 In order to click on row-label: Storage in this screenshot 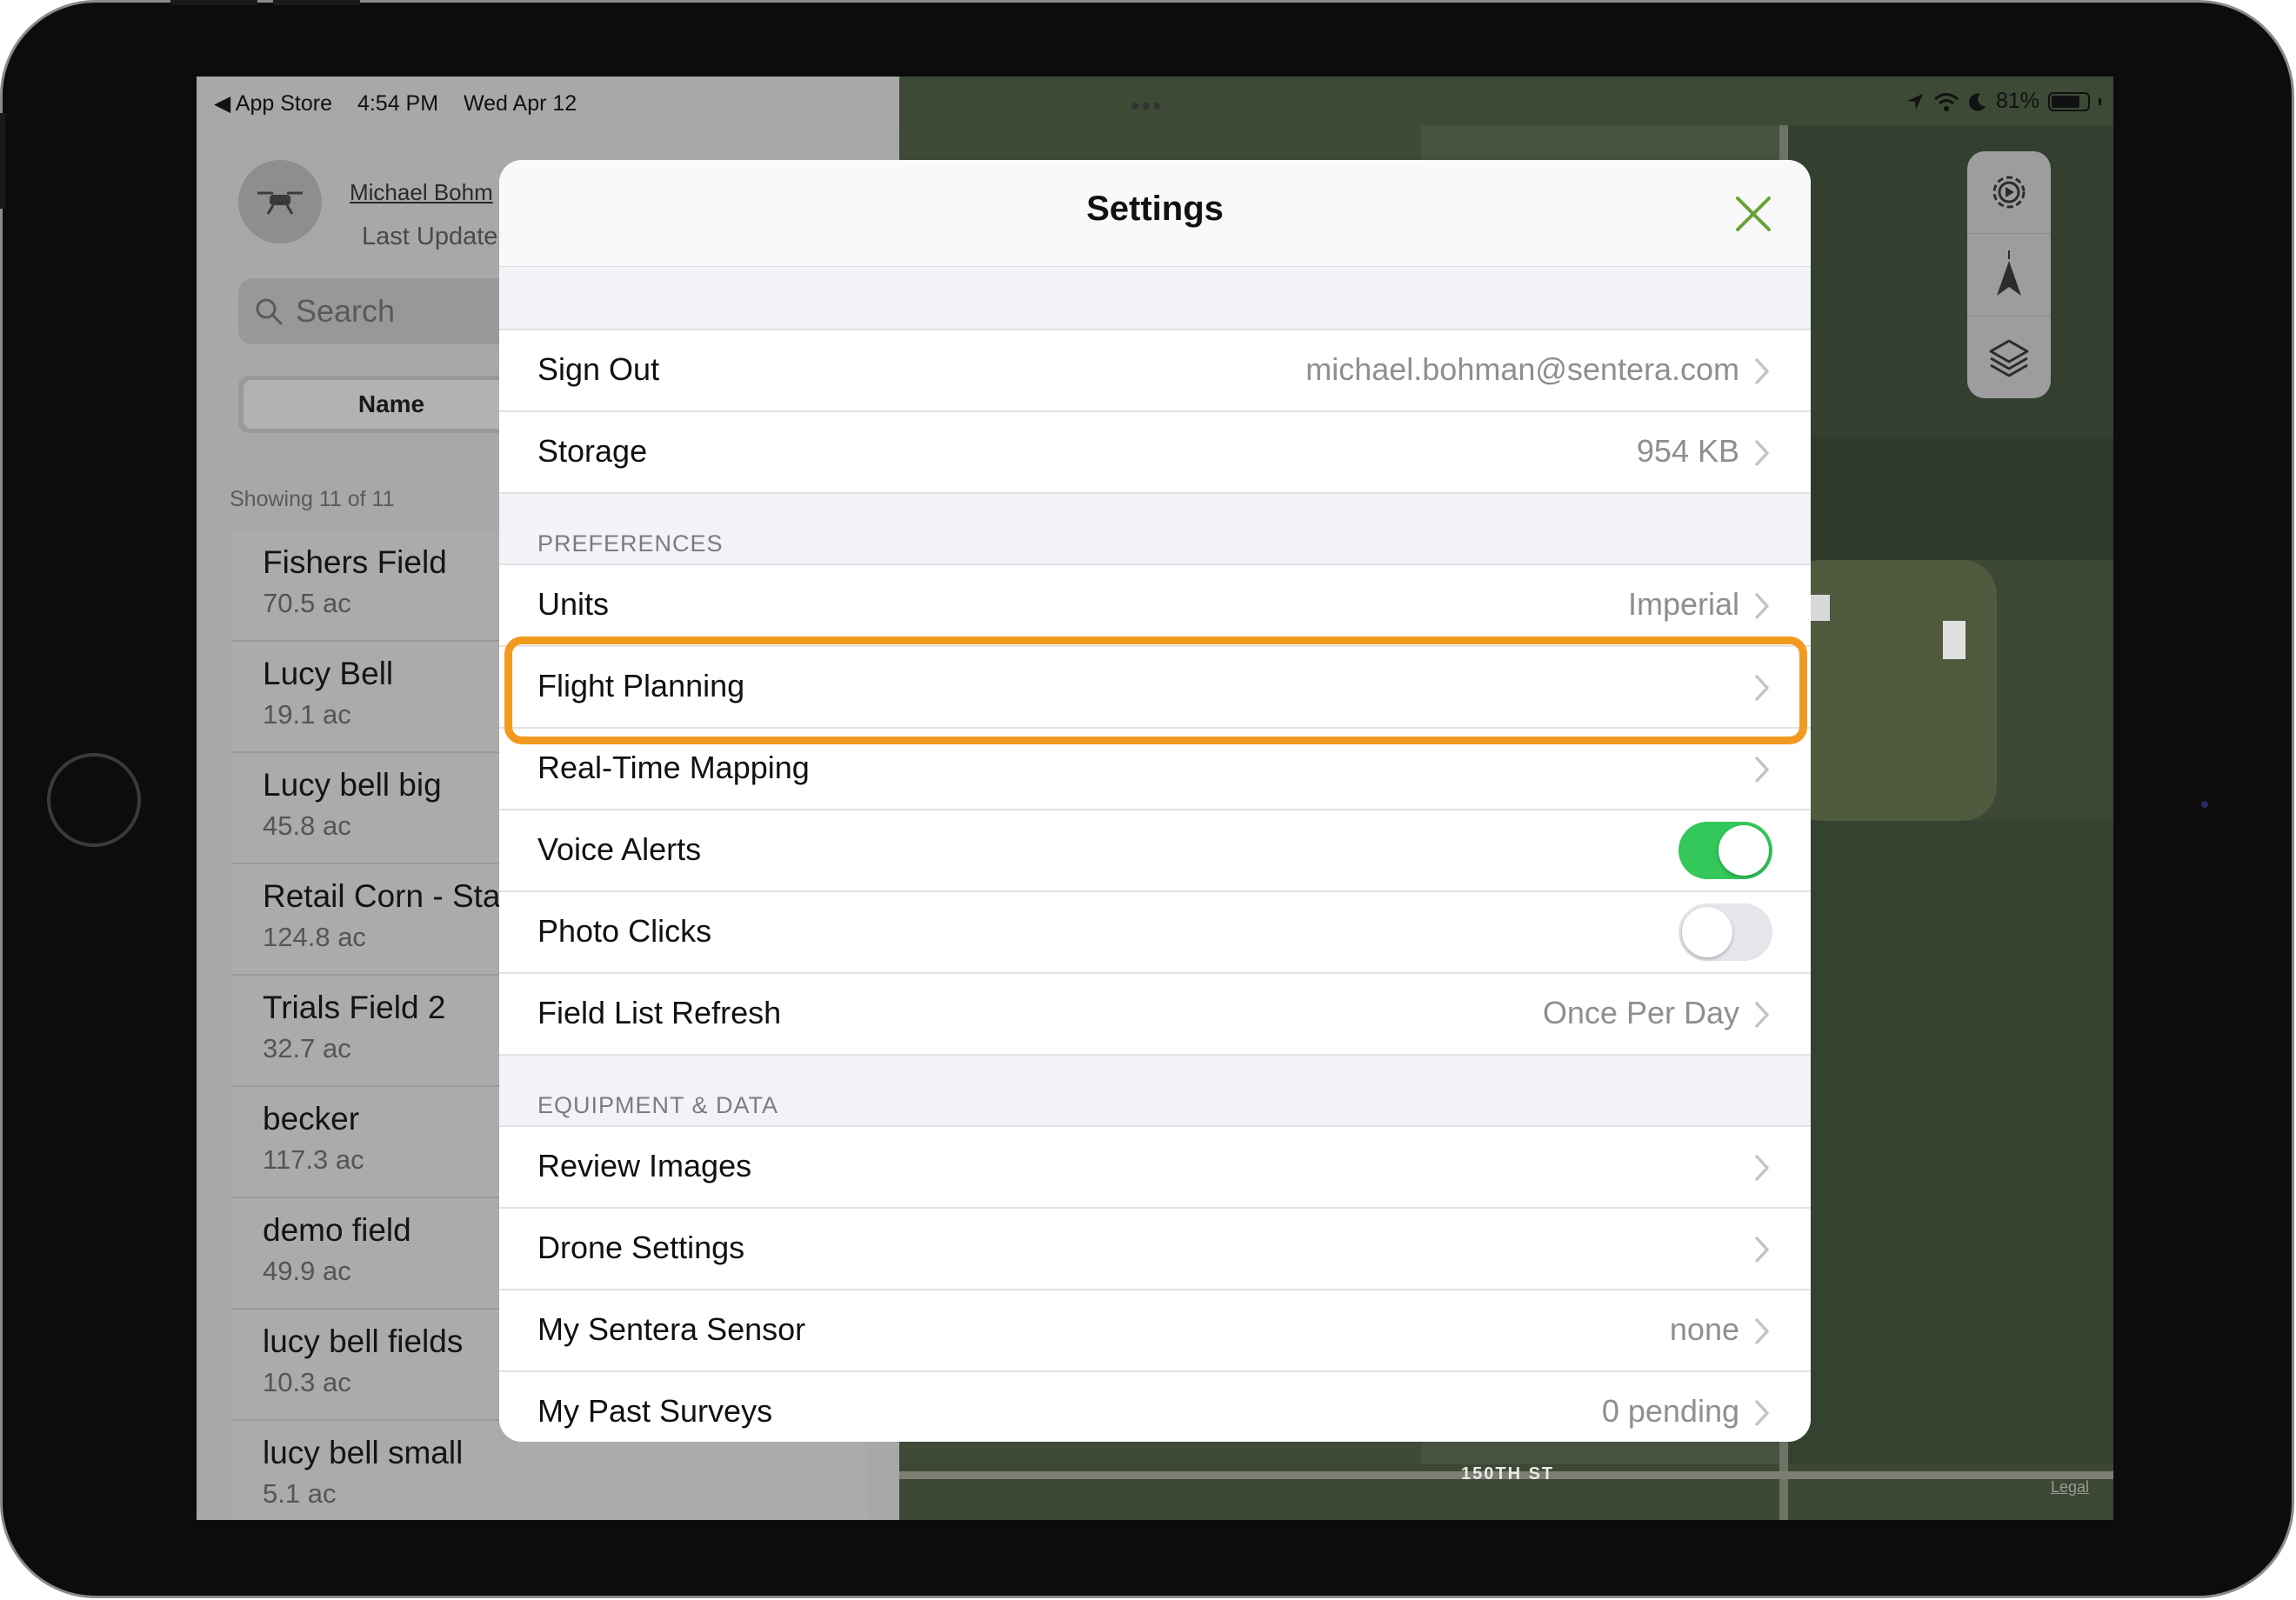, I will do `click(593, 451)`.